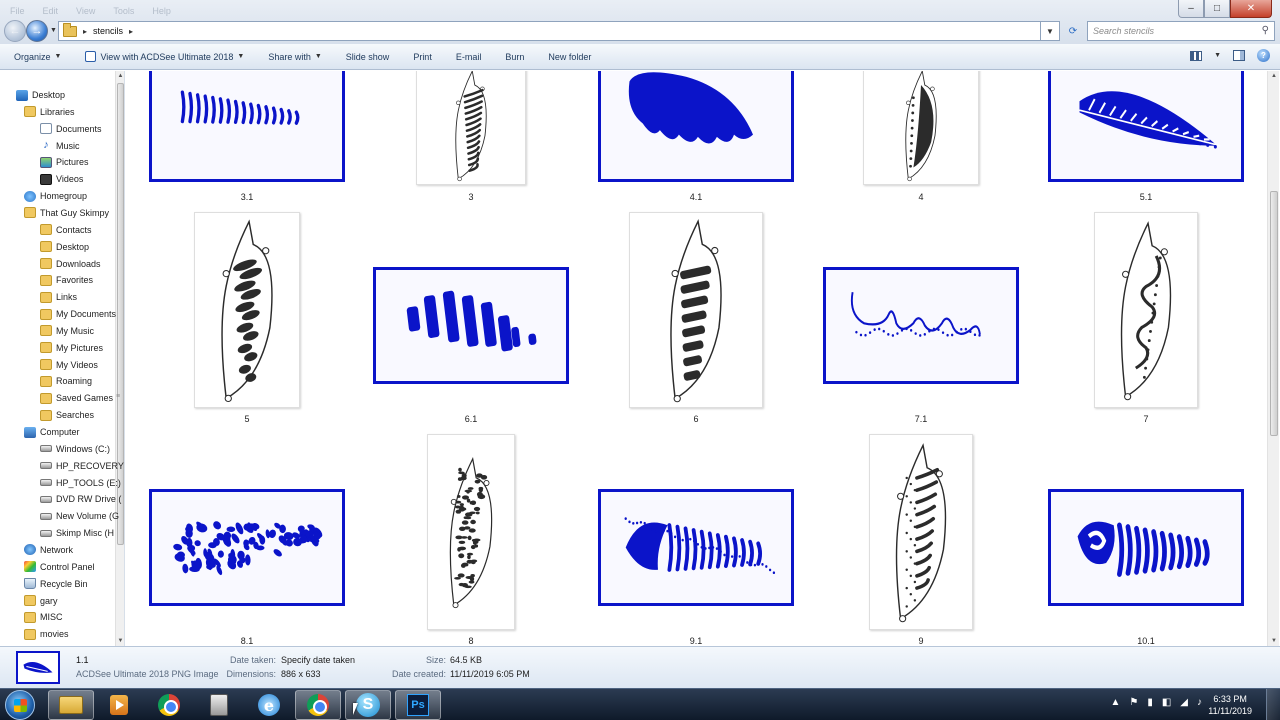 The height and width of the screenshot is (720, 1280). Describe the element at coordinates (55, 196) in the screenshot. I see `nav-item: Homegroup` at that location.